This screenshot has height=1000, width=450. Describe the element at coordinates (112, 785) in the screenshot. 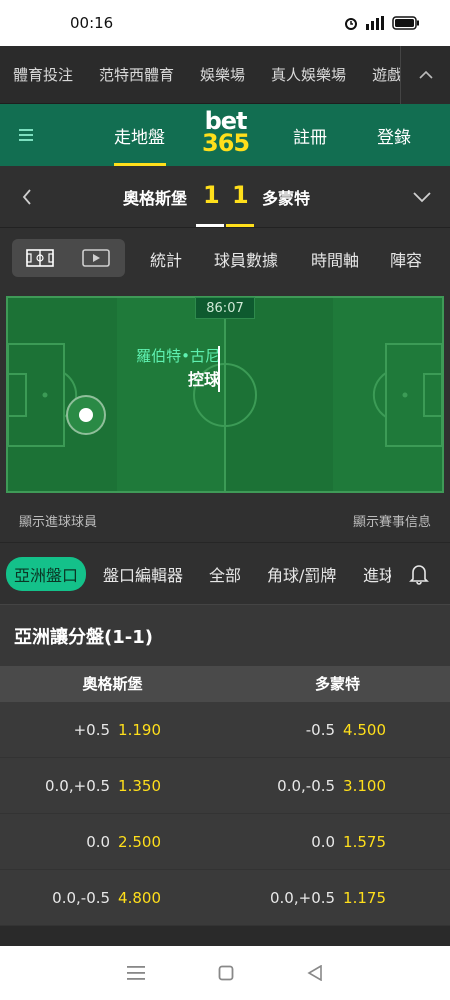

I see `home-odds-button: 0.0,+0.5 1.350` at that location.